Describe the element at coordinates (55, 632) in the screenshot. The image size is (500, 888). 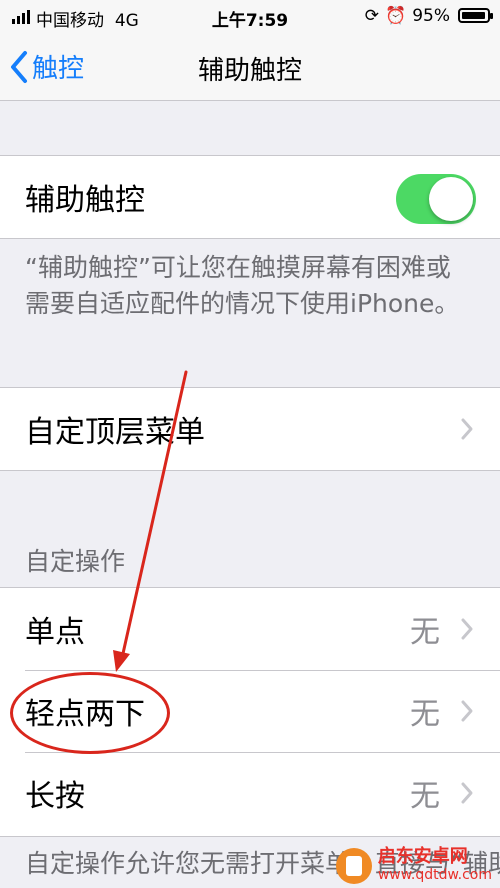
I see `single-tap-label: 单点` at that location.